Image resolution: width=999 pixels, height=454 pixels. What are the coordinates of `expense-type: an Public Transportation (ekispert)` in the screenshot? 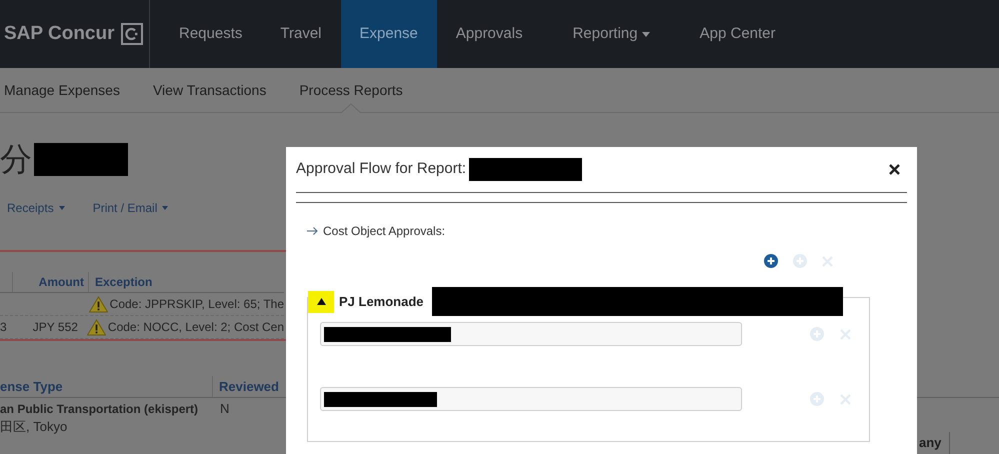 It's located at (100, 409).